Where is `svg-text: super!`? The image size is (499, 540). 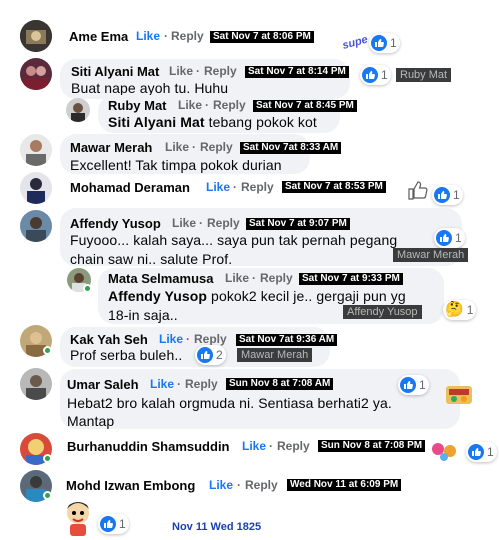 svg-text: super! is located at coordinates (354, 42).